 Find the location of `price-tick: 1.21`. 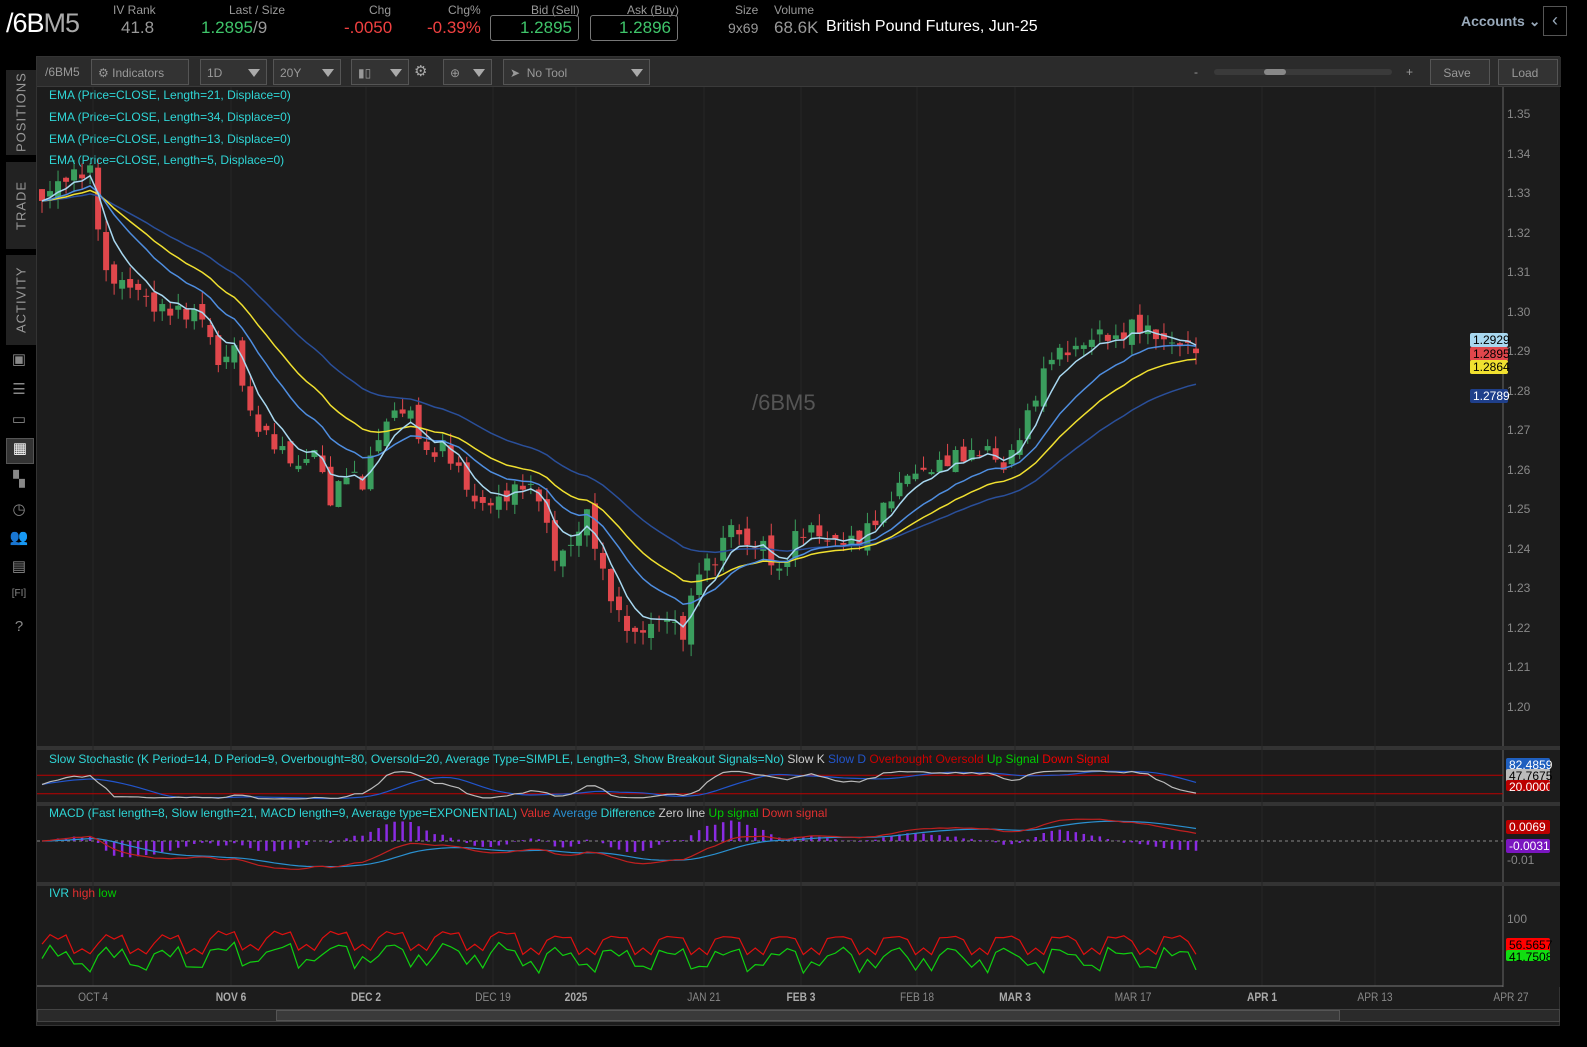

price-tick: 1.21 is located at coordinates (1519, 667).